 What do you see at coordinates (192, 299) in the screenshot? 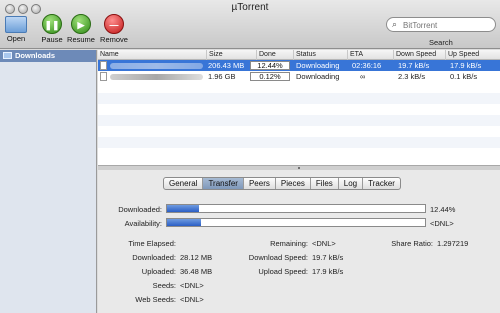
I see `web-seeds-value: <DNL>` at bounding box center [192, 299].